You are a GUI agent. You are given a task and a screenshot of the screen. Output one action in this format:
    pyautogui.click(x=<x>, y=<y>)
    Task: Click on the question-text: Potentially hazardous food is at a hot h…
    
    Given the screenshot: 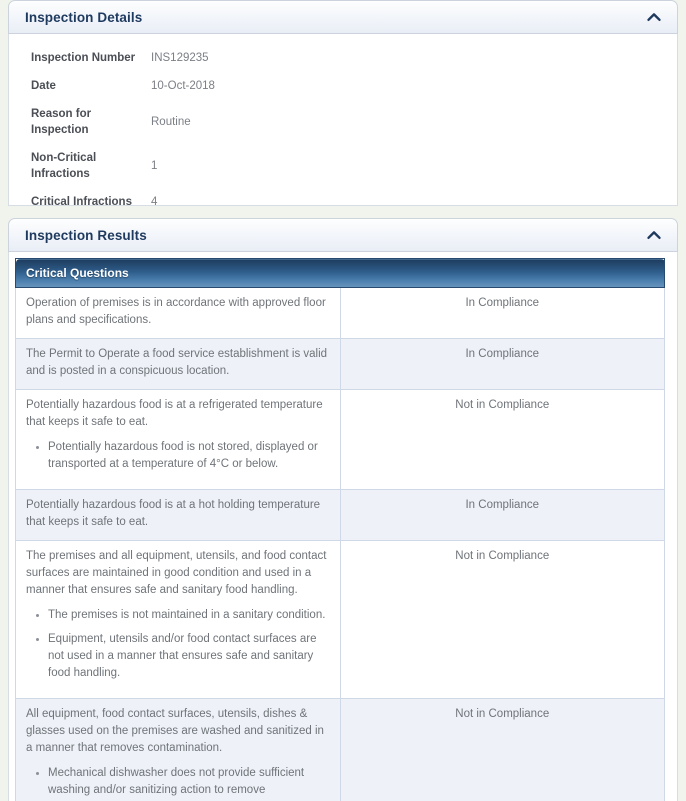 What is the action you would take?
    pyautogui.click(x=173, y=513)
    